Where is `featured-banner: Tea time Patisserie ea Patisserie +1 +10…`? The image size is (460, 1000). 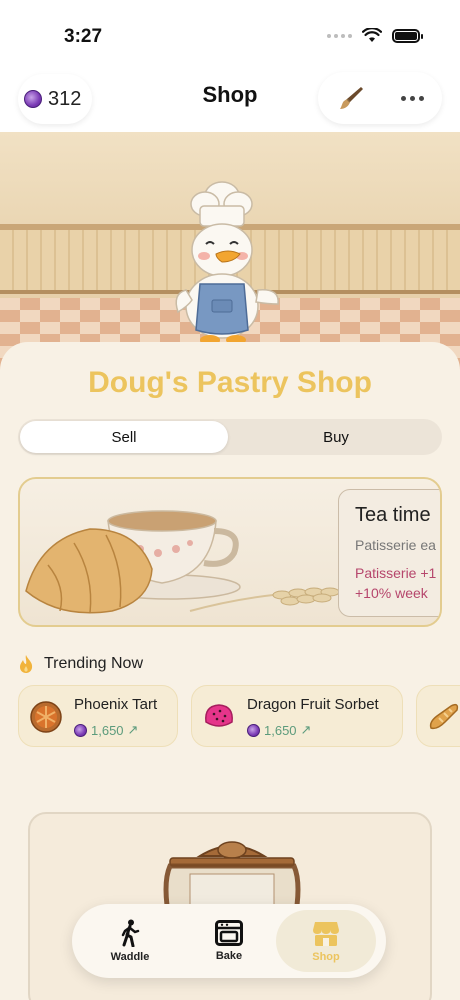 featured-banner: Tea time Patisserie ea Patisserie +1 +10… is located at coordinates (230, 552).